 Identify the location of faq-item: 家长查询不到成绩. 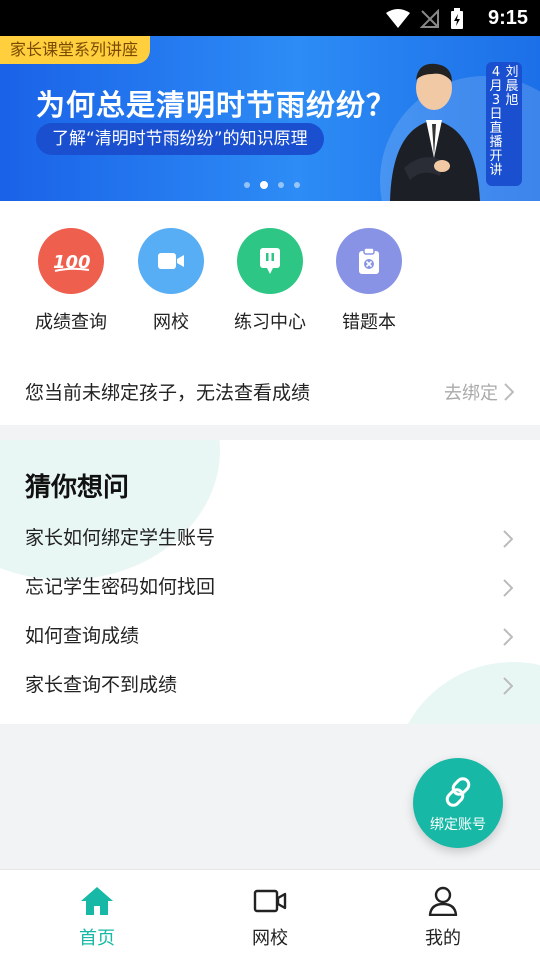
(270, 685).